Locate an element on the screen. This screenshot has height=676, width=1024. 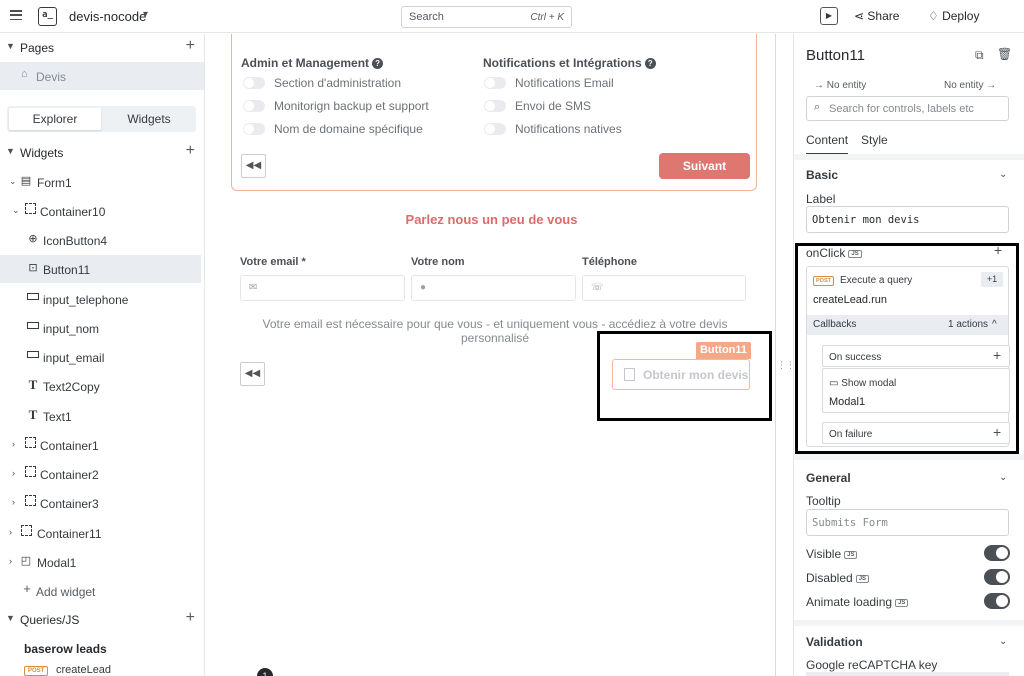
tree-item-text1: T Text1 is located at coordinates (102, 416).